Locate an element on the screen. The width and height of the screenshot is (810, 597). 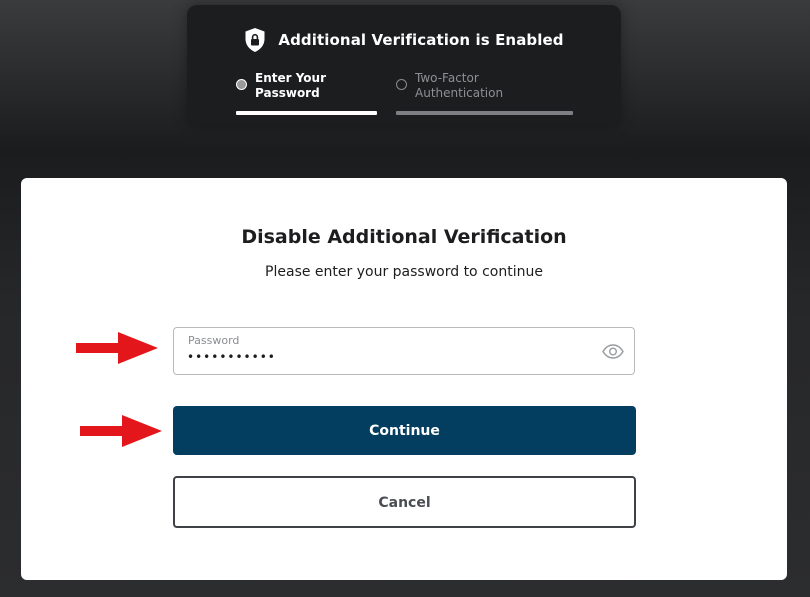
password-field: Password is located at coordinates (404, 351).